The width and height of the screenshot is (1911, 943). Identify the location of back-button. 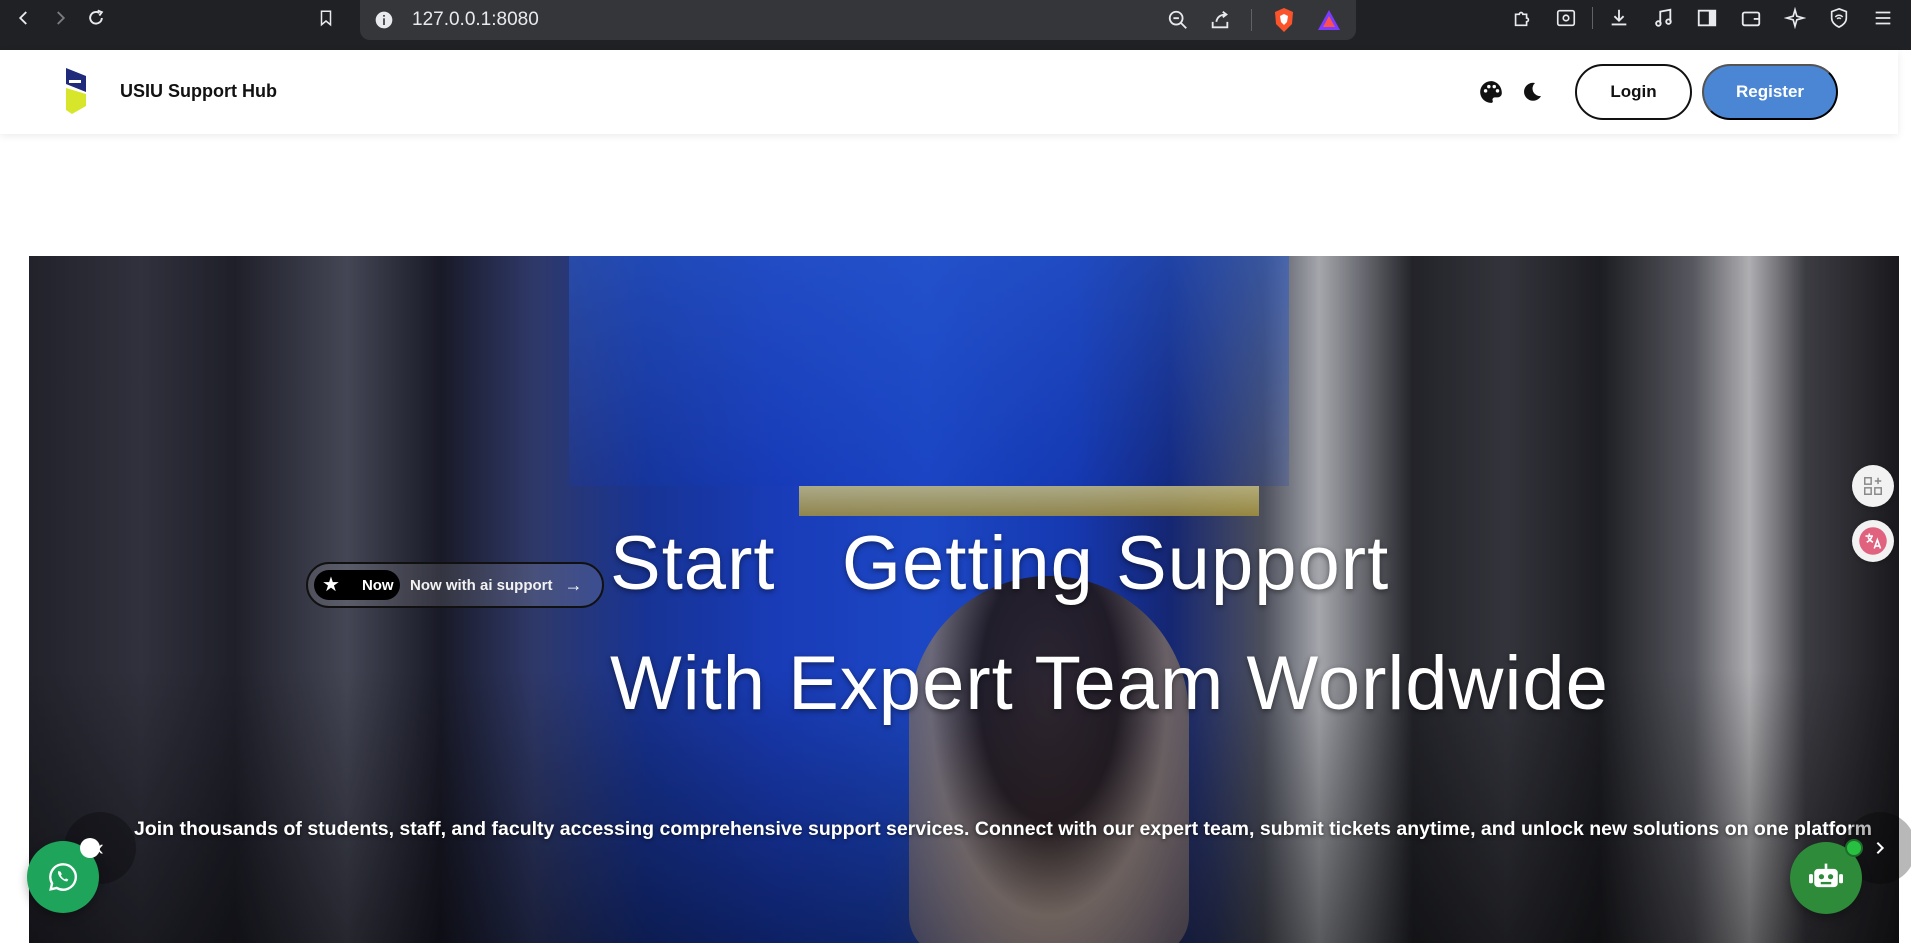
(24, 18).